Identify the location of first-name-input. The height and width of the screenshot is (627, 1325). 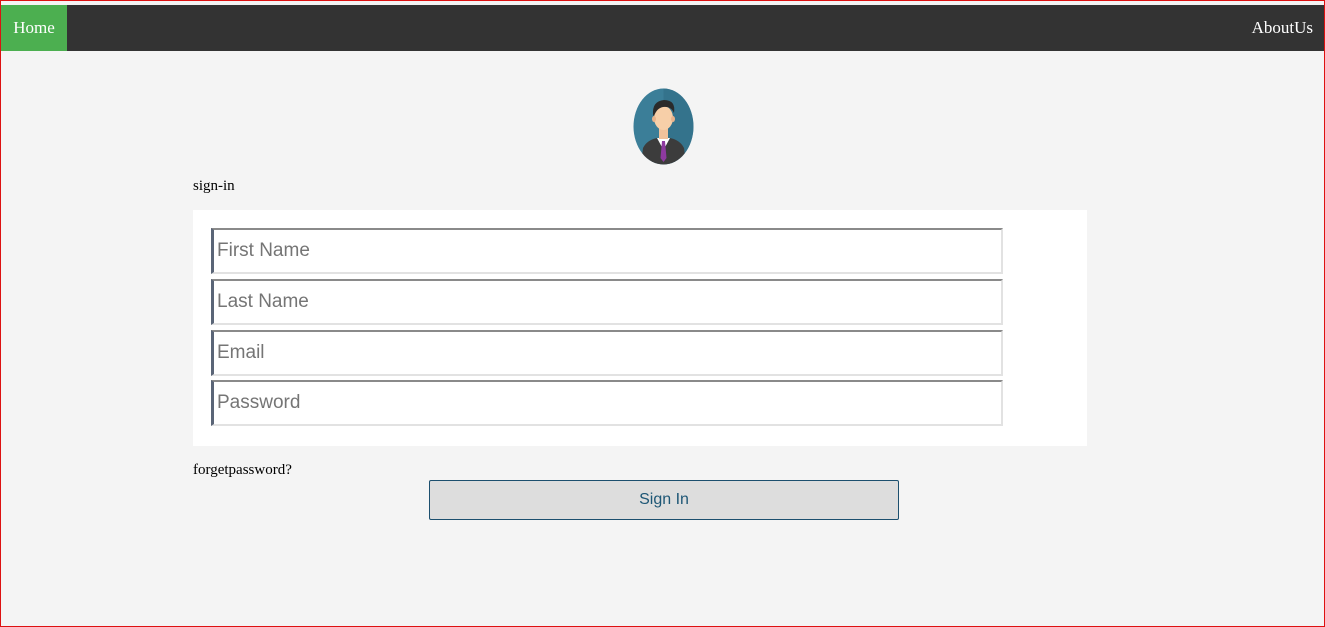
(607, 251).